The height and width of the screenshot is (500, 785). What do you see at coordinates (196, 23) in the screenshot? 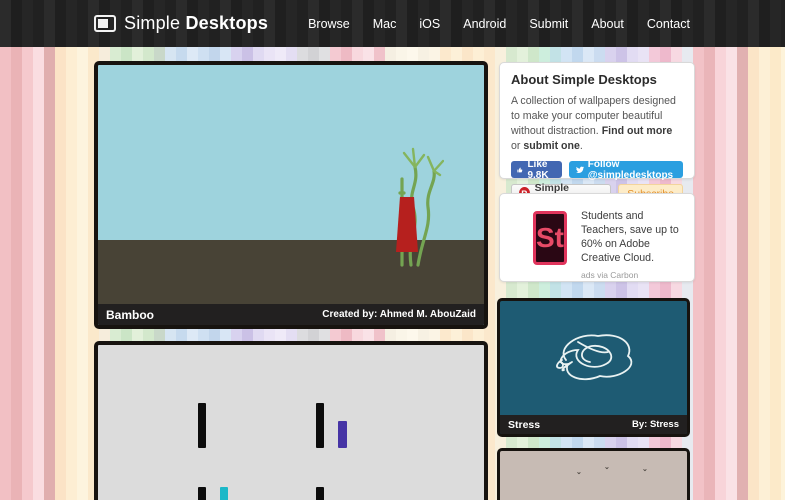
I see `site-title: Simple Desktops` at bounding box center [196, 23].